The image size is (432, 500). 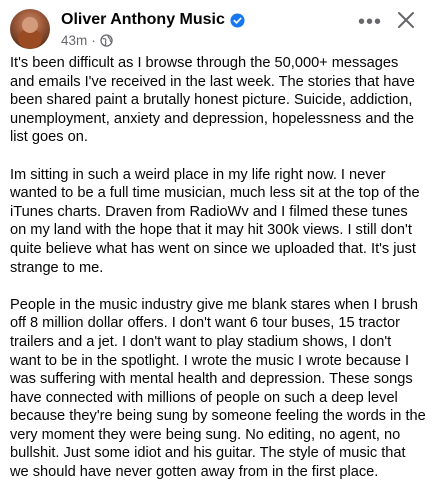 I want to click on close-icon, so click(x=406, y=22).